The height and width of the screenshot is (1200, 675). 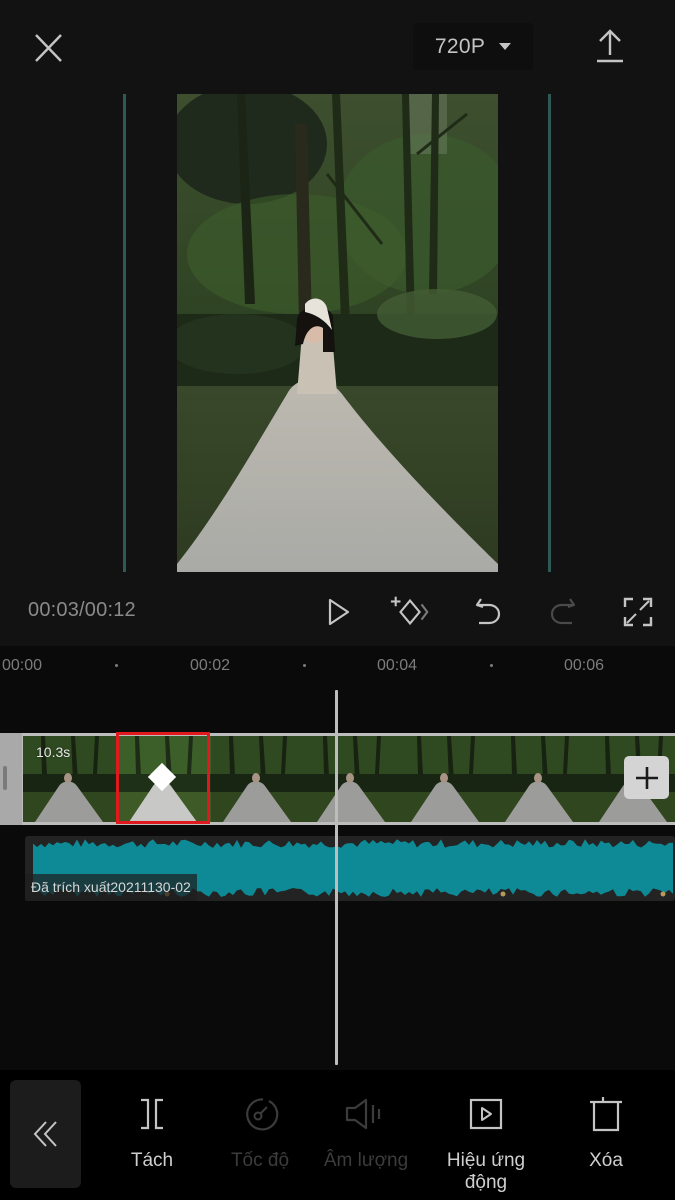 I want to click on top-bar: 720P, so click(x=337, y=45).